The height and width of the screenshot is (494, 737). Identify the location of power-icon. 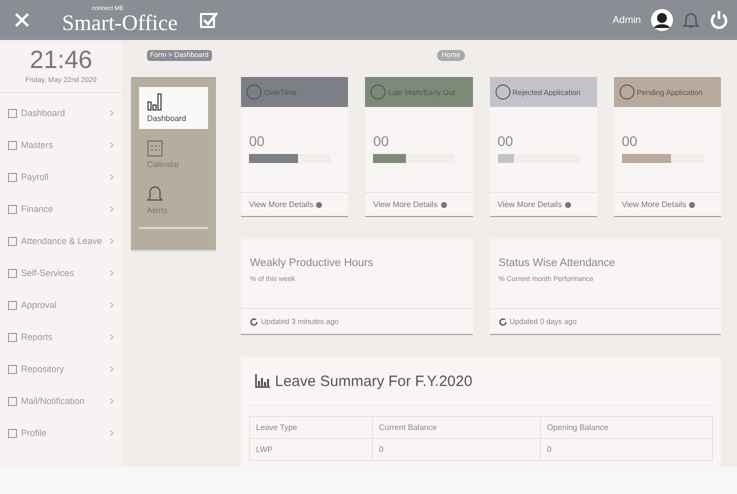
(719, 20).